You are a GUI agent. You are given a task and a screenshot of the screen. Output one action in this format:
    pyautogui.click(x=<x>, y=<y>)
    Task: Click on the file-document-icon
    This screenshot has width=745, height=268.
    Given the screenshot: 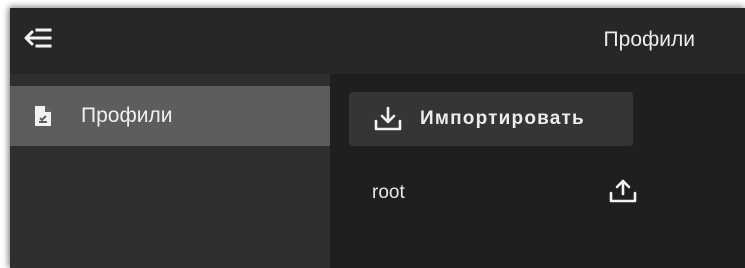 What is the action you would take?
    pyautogui.click(x=43, y=116)
    